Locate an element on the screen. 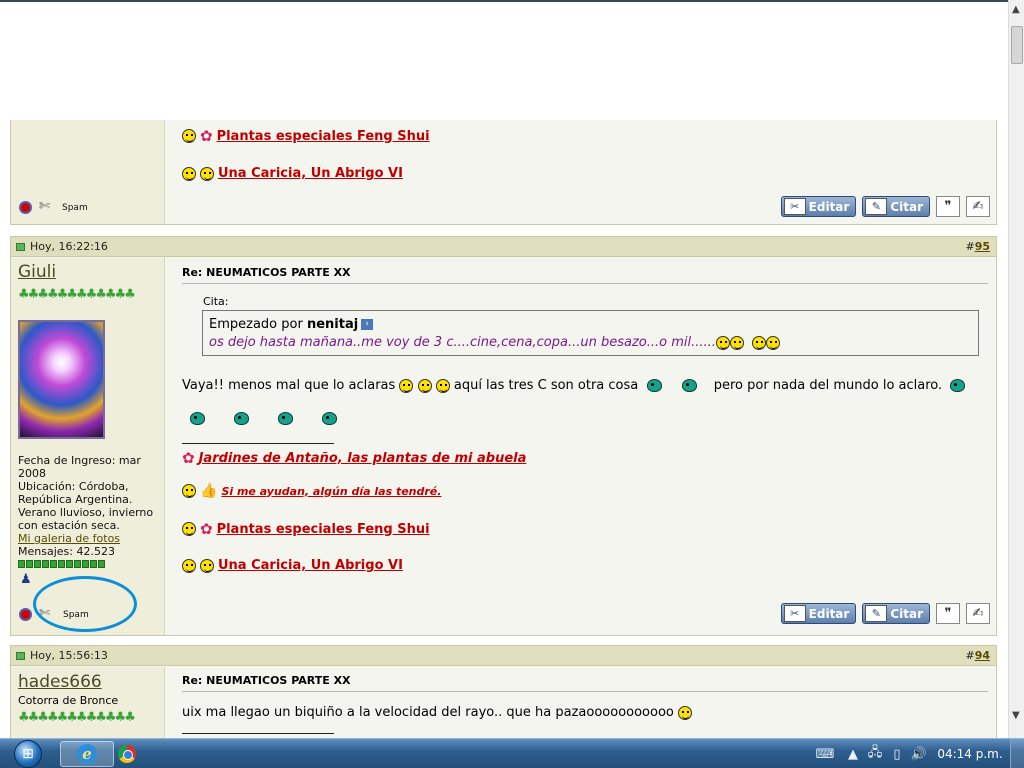 This screenshot has width=1024, height=768. username-link: Giuli is located at coordinates (37, 272).